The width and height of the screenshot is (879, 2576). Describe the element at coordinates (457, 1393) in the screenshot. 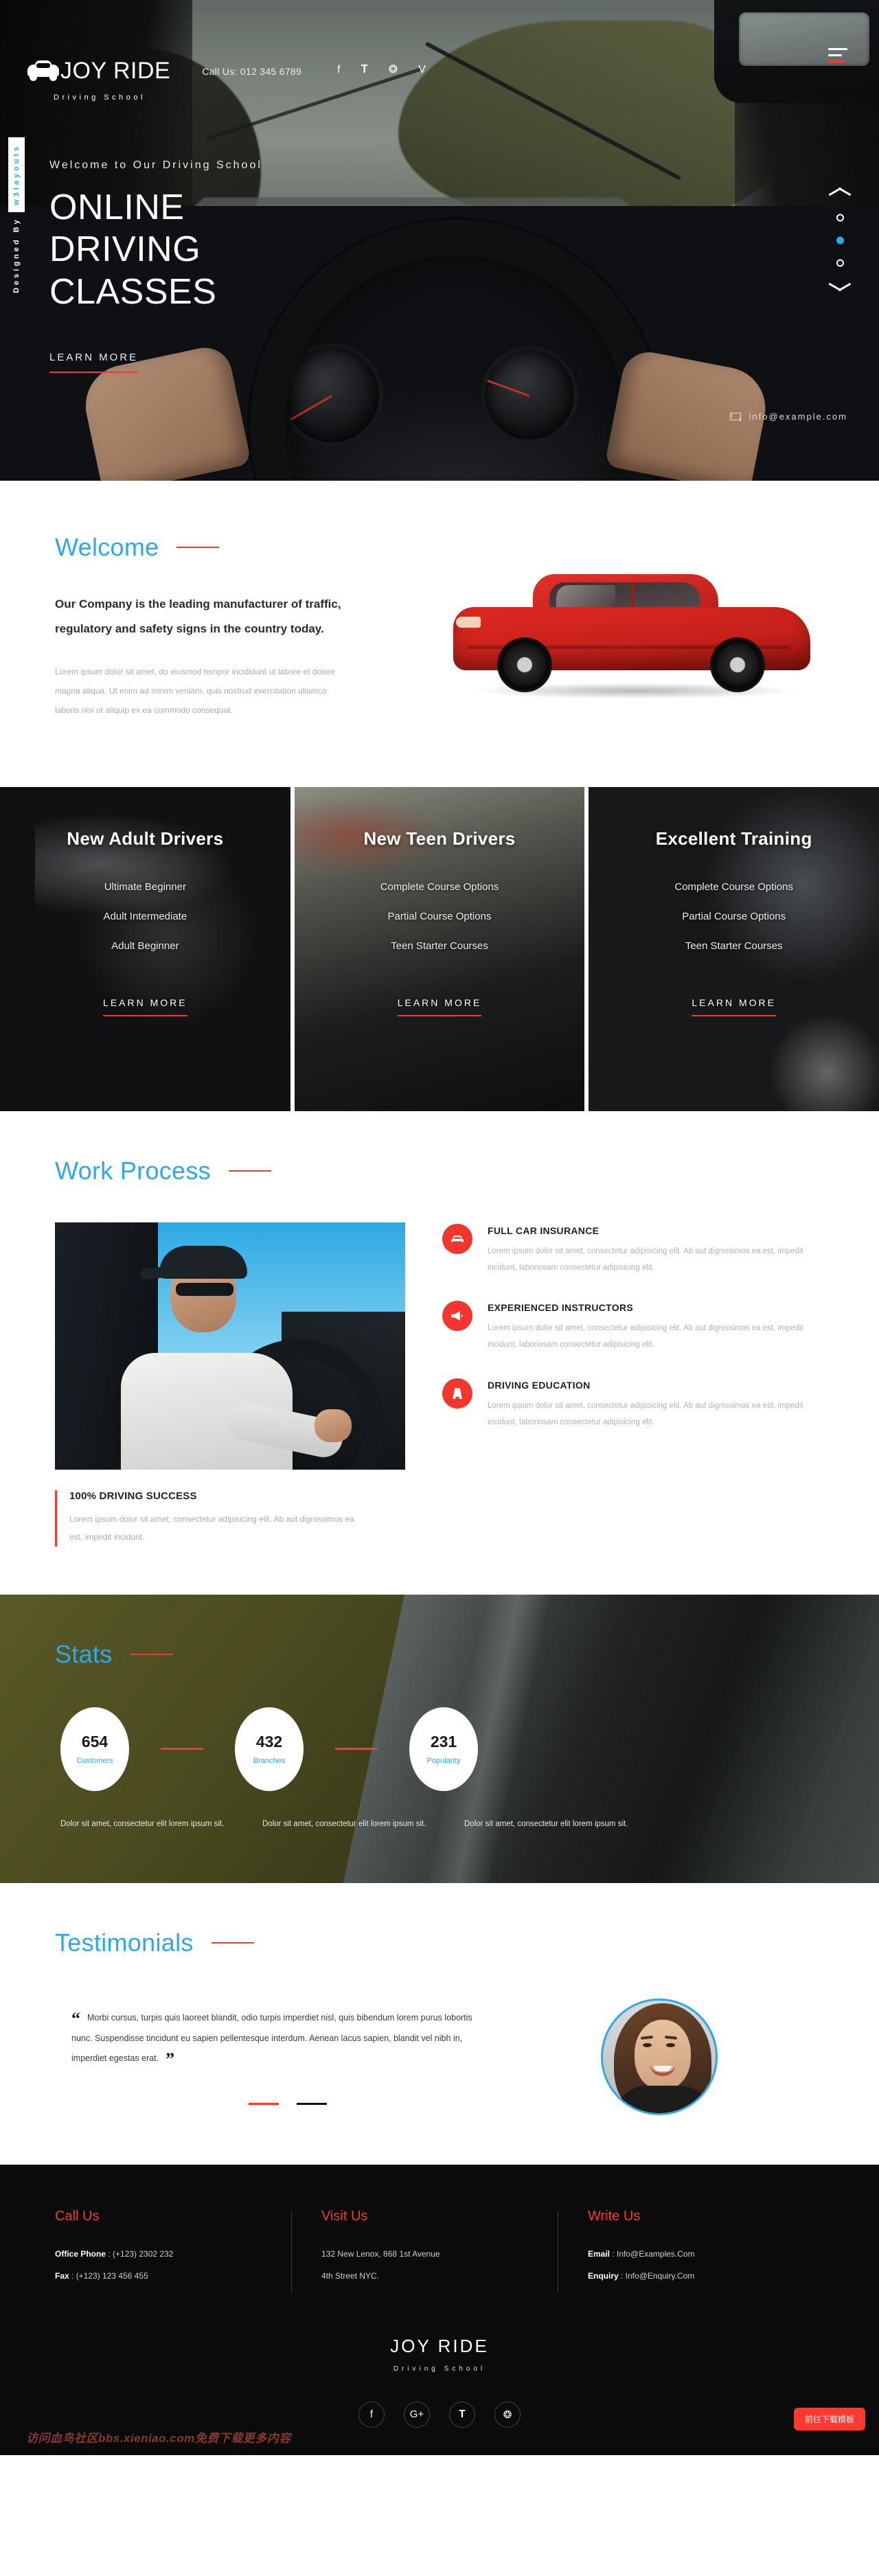

I see `road-icon` at that location.